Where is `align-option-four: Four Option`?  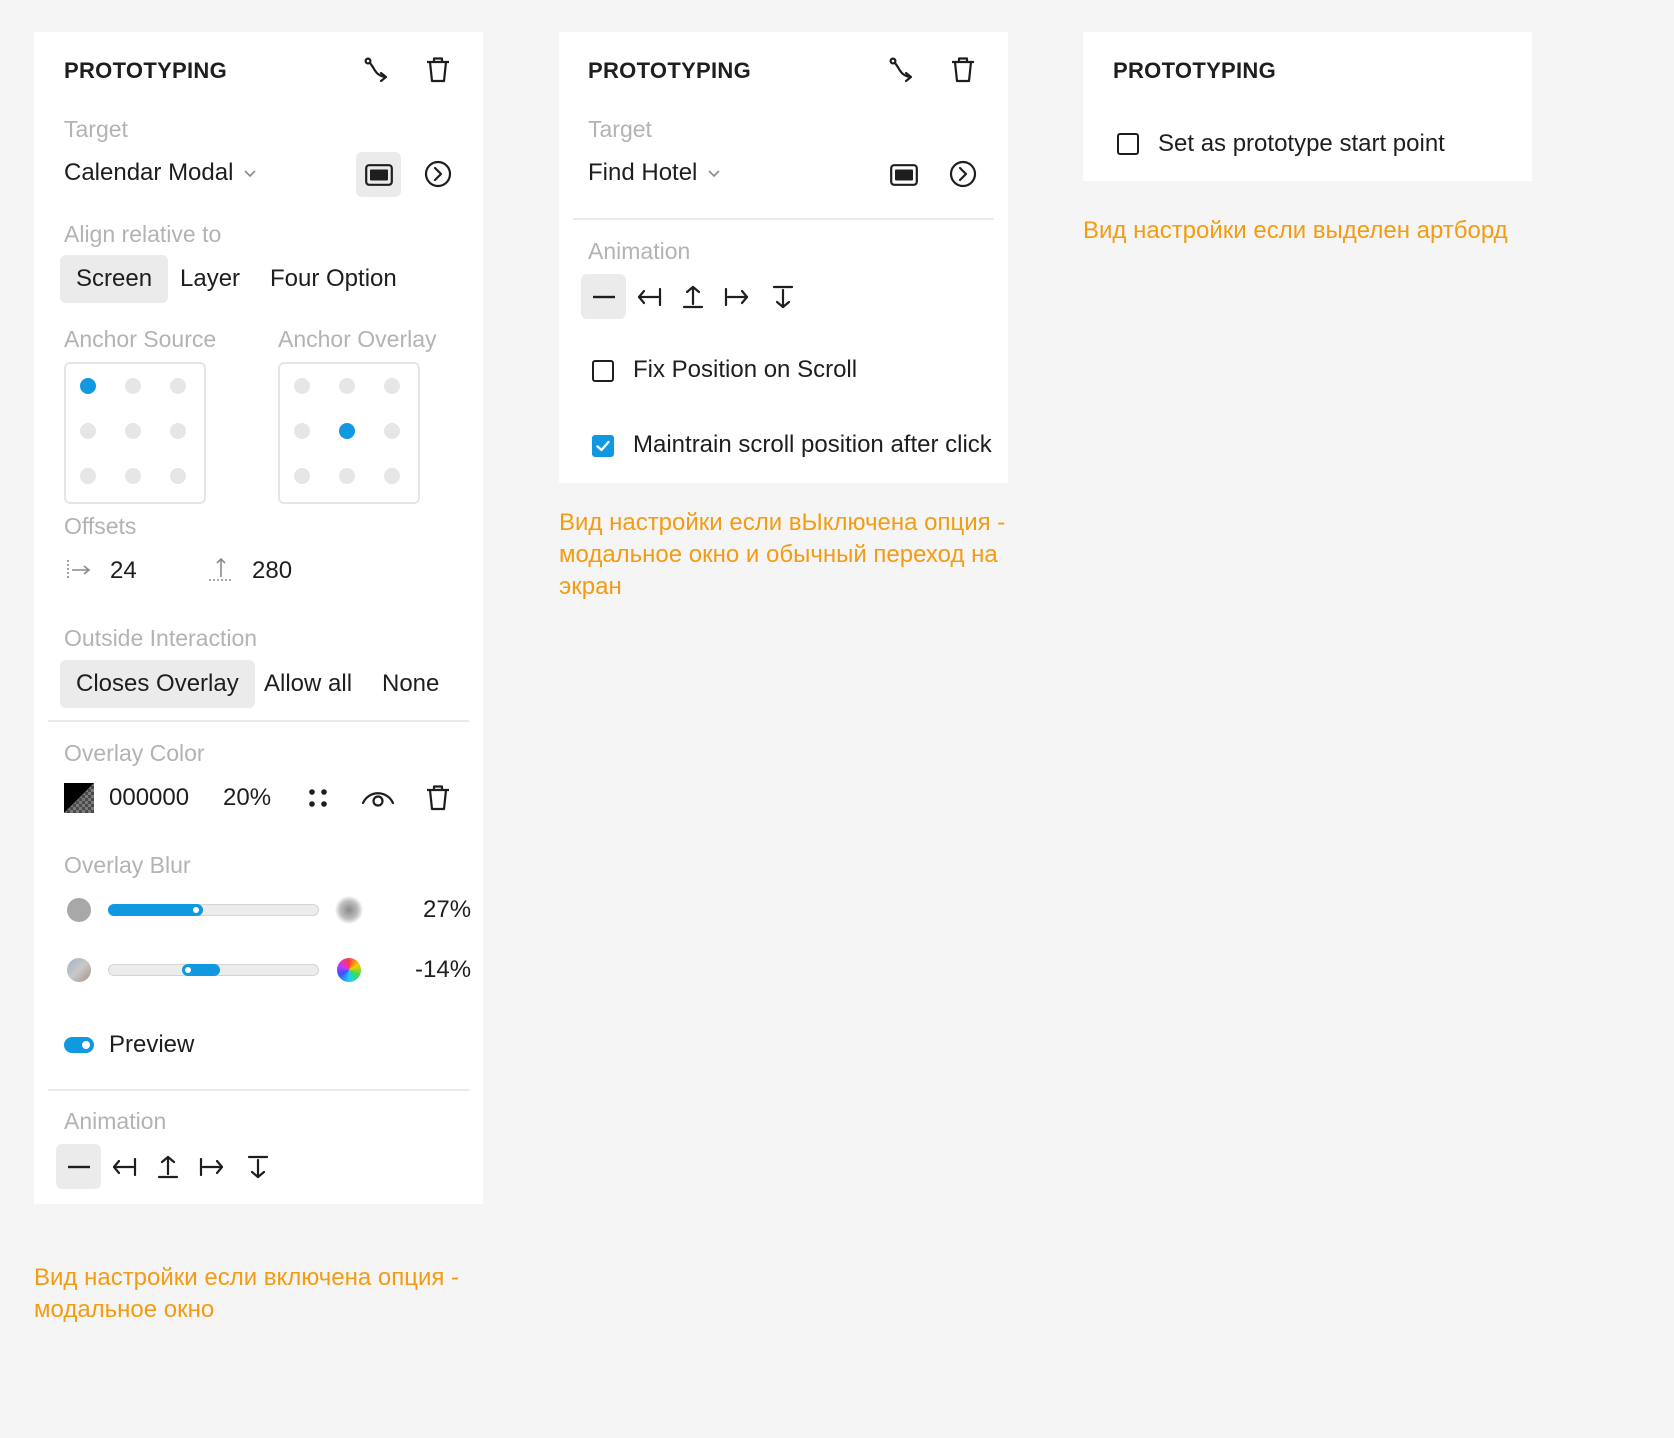
align-option-four: Four Option is located at coordinates (333, 279).